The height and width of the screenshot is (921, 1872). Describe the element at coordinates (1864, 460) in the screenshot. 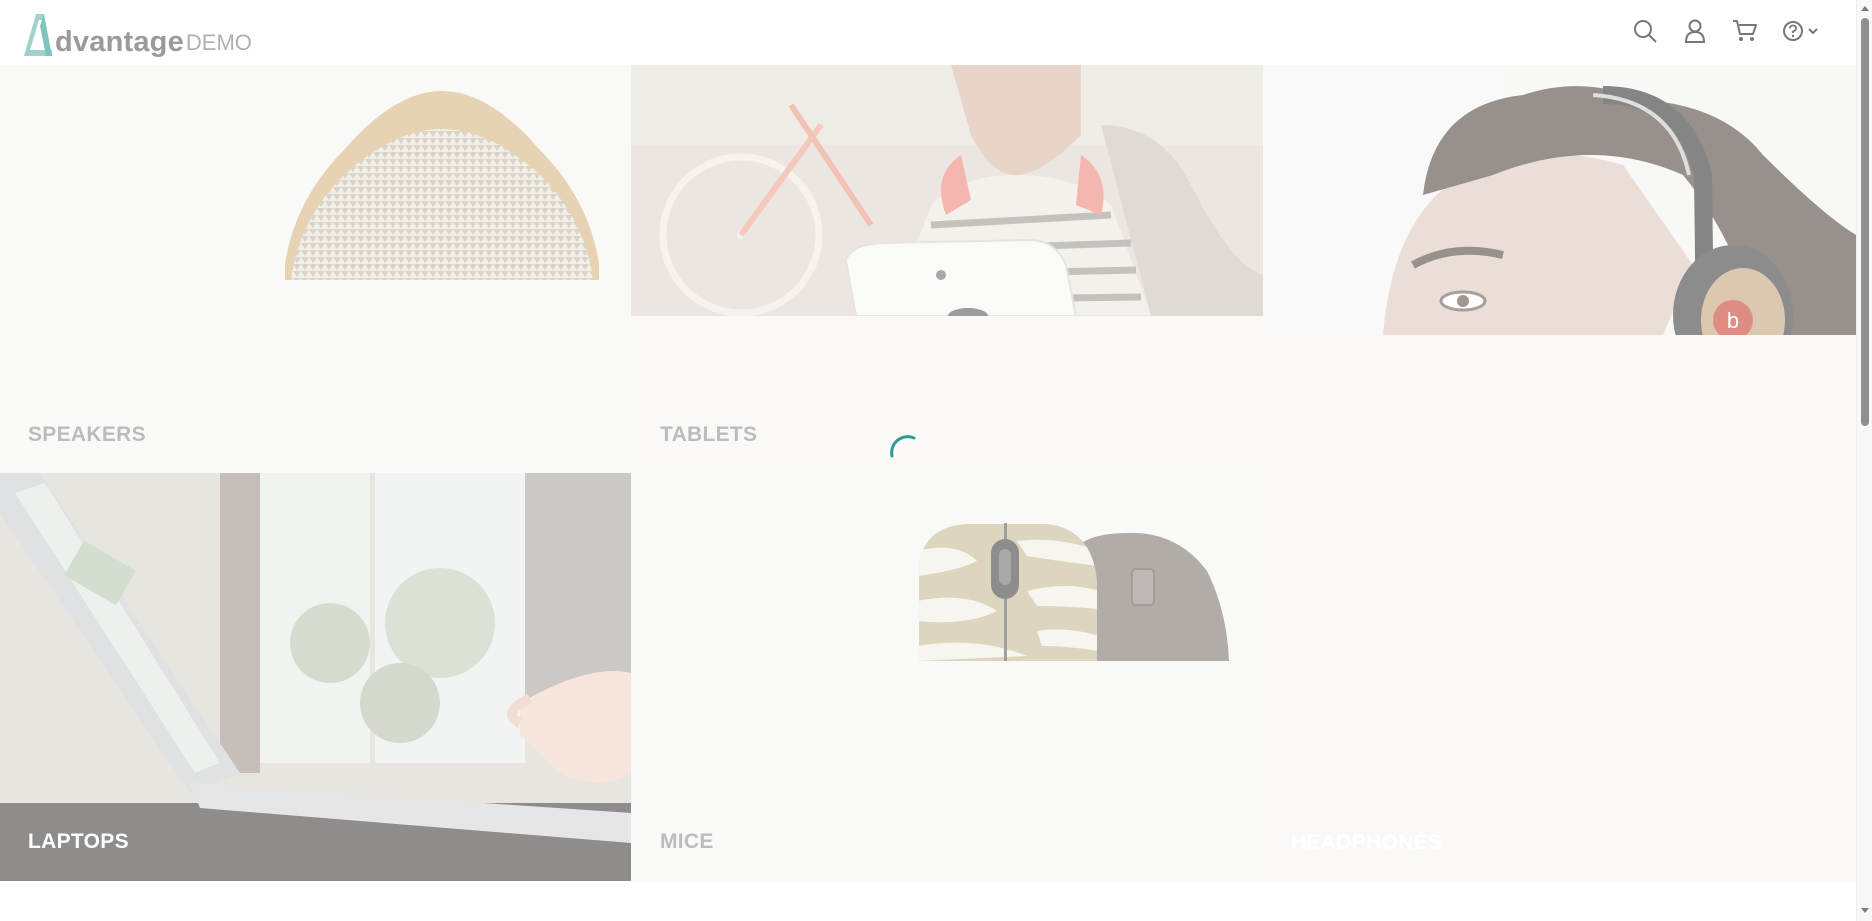

I see `page-scrollbar` at that location.